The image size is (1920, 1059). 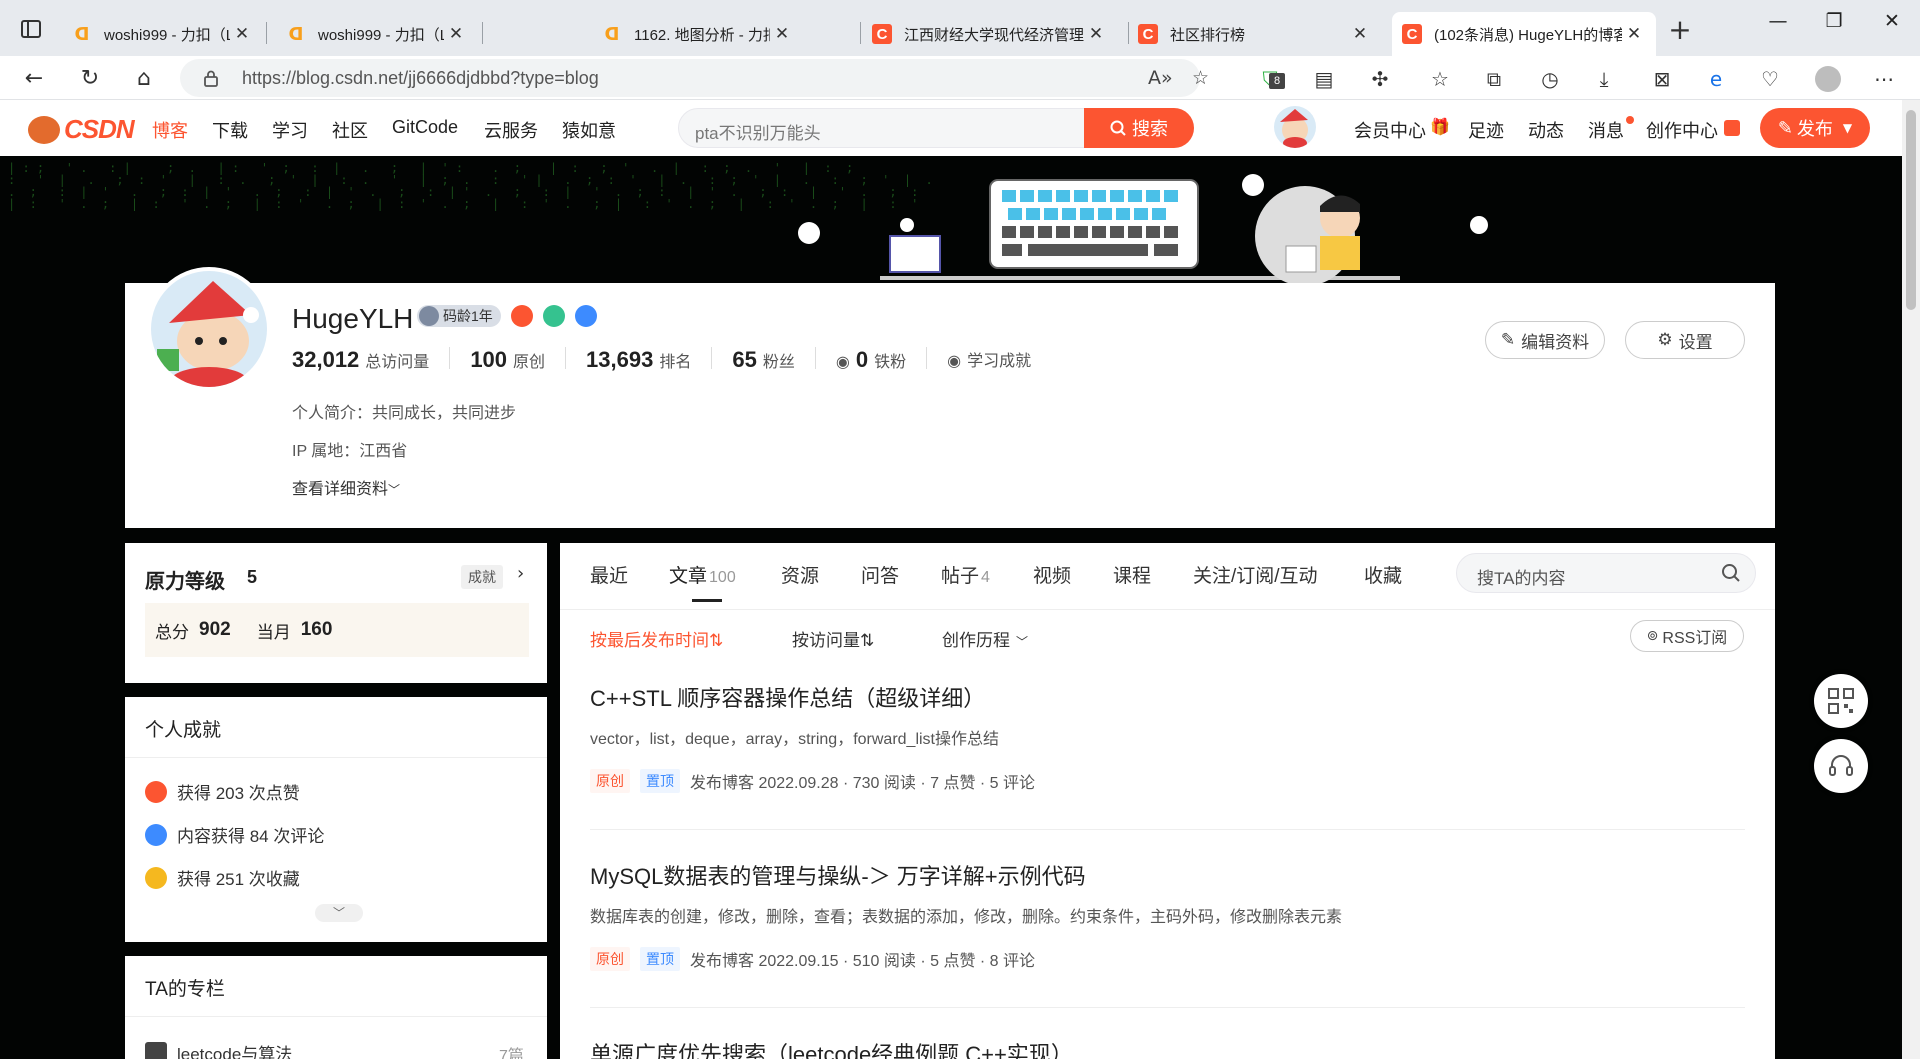 What do you see at coordinates (1682, 130) in the screenshot?
I see `nav-creation: 创作中心` at bounding box center [1682, 130].